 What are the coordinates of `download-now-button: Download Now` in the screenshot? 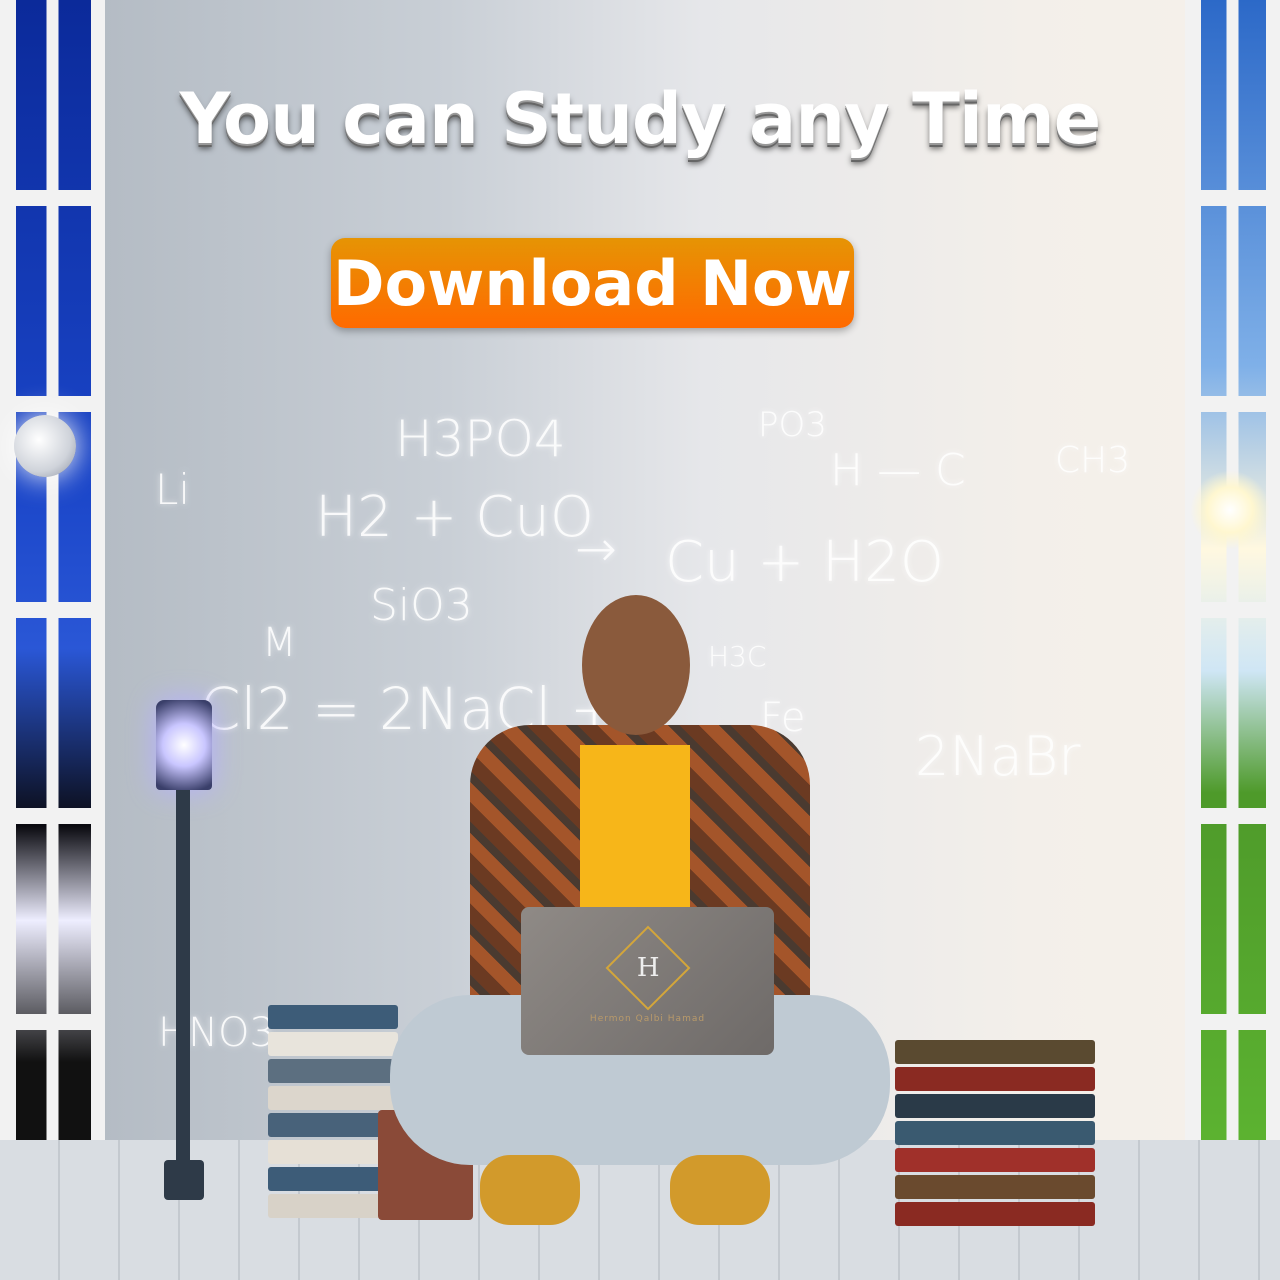 It's located at (592, 283).